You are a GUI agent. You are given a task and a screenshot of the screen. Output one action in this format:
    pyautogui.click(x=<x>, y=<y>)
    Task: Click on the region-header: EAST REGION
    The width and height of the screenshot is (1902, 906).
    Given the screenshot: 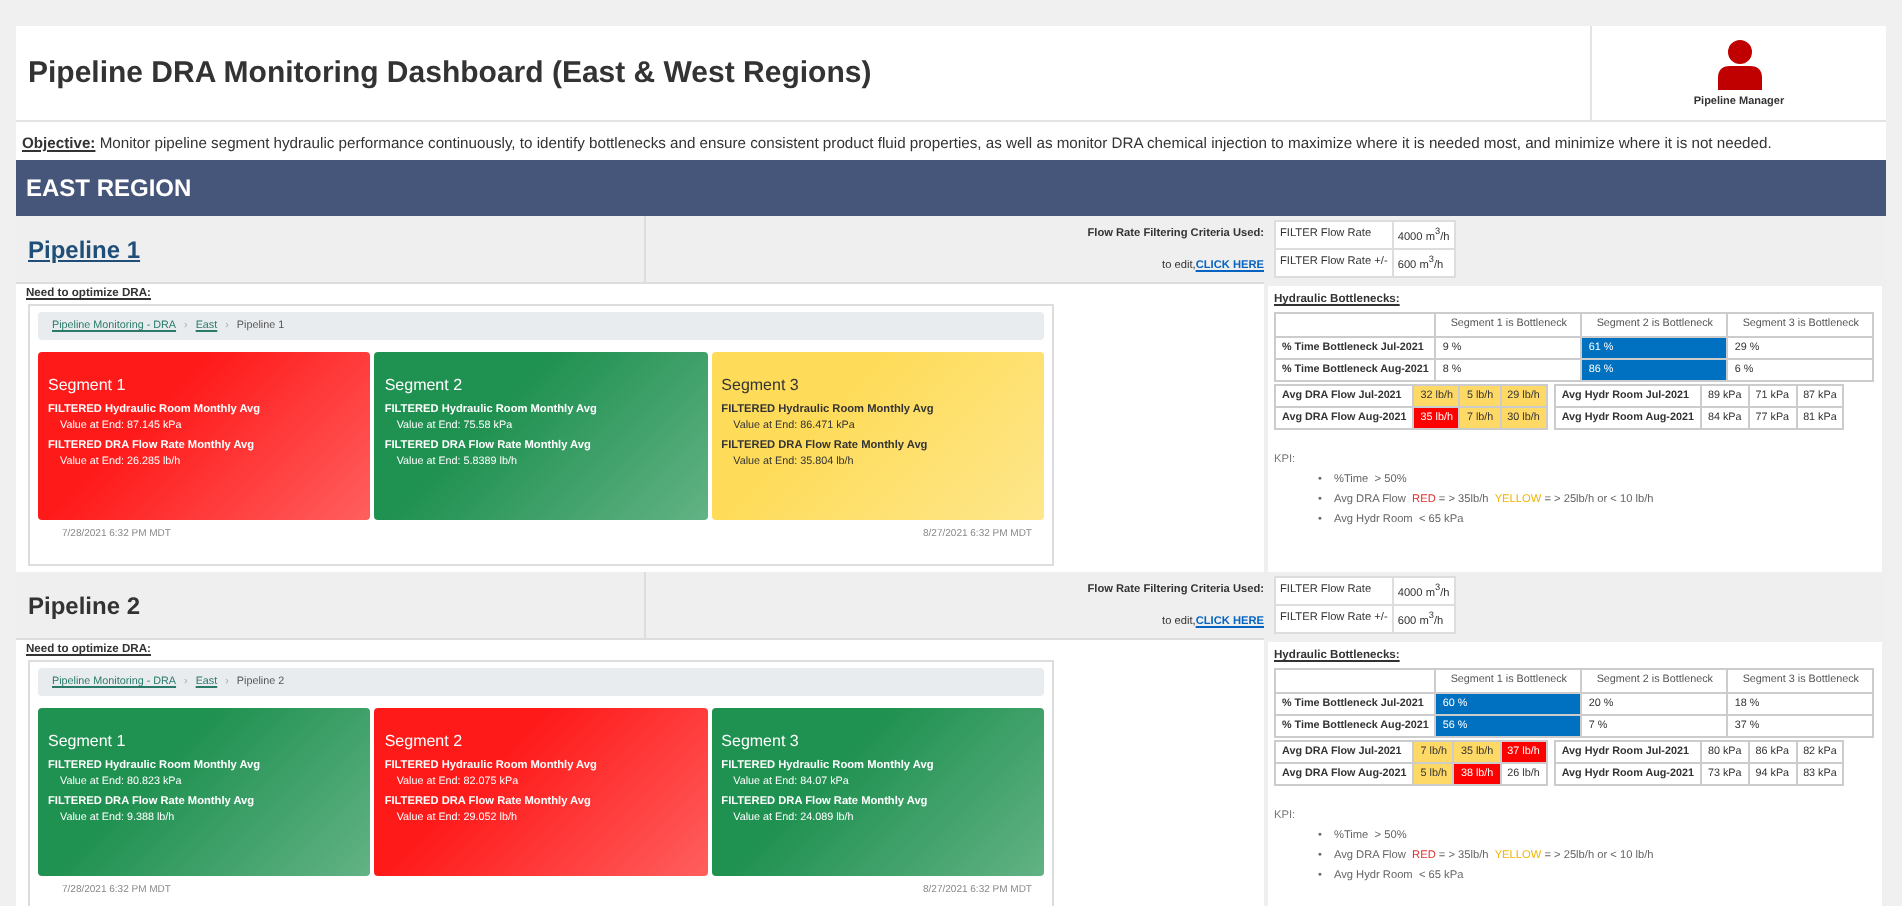 What is the action you would take?
    pyautogui.click(x=951, y=188)
    